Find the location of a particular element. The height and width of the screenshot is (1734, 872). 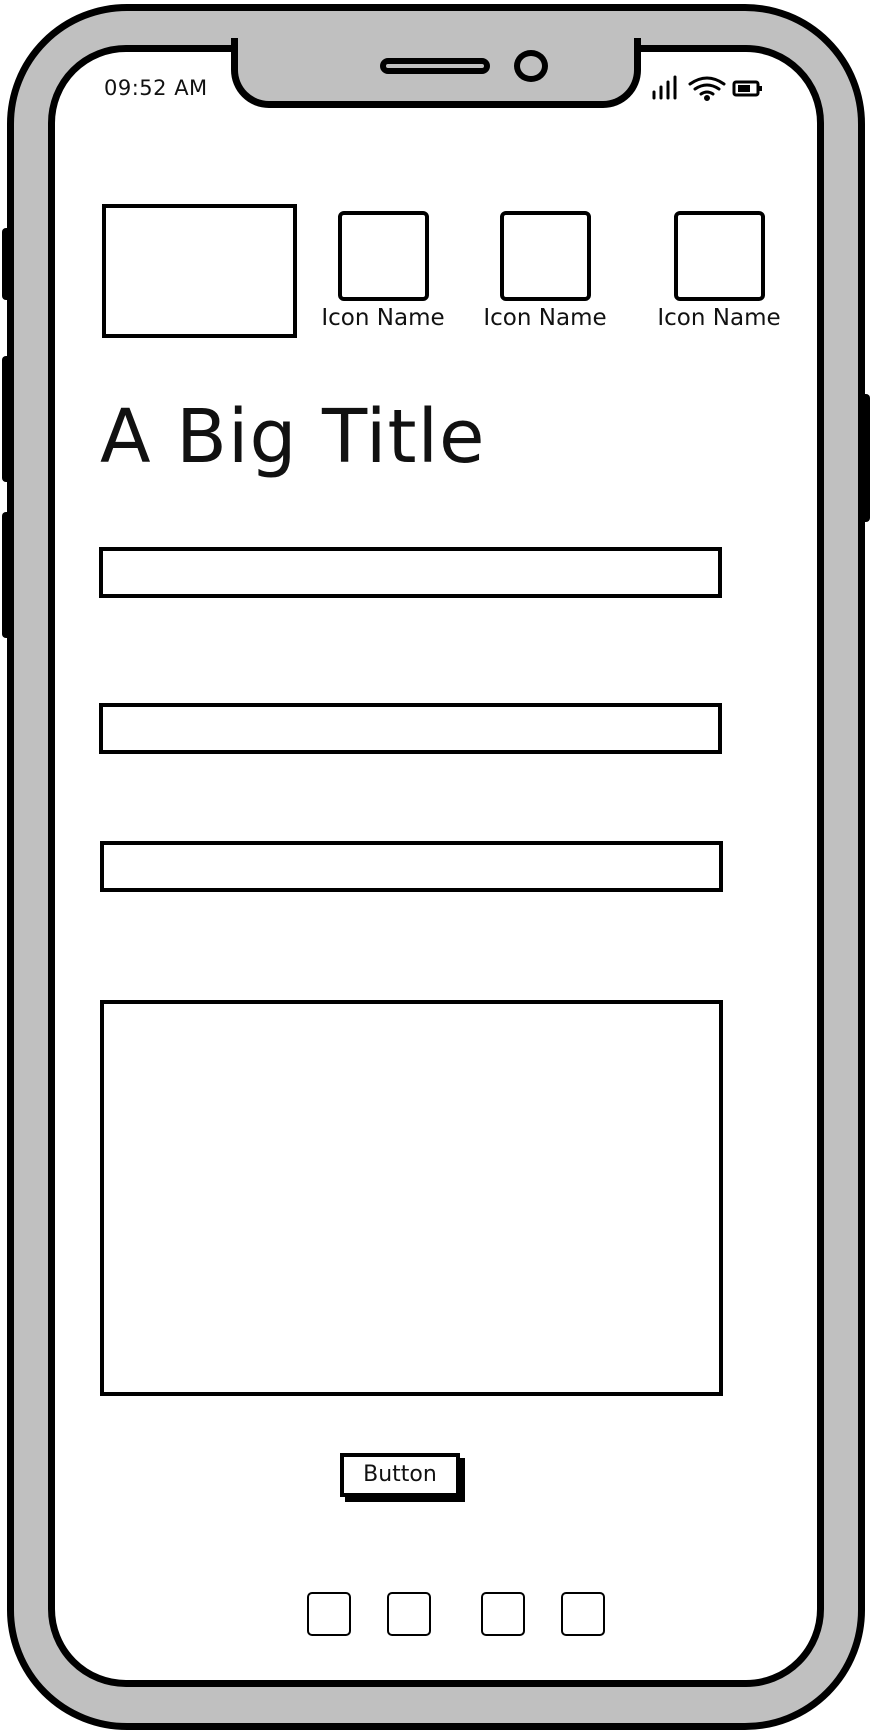

signal-icon is located at coordinates (664, 87).